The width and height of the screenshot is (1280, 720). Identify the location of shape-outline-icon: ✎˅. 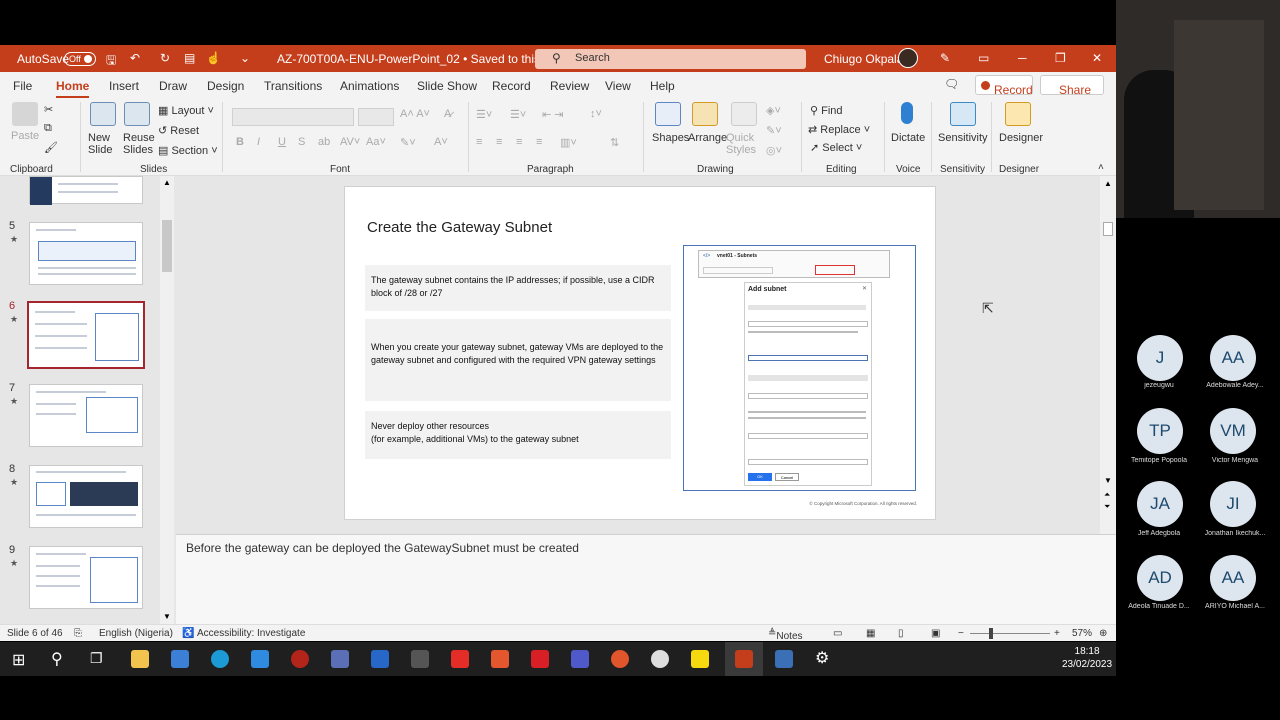
(774, 130).